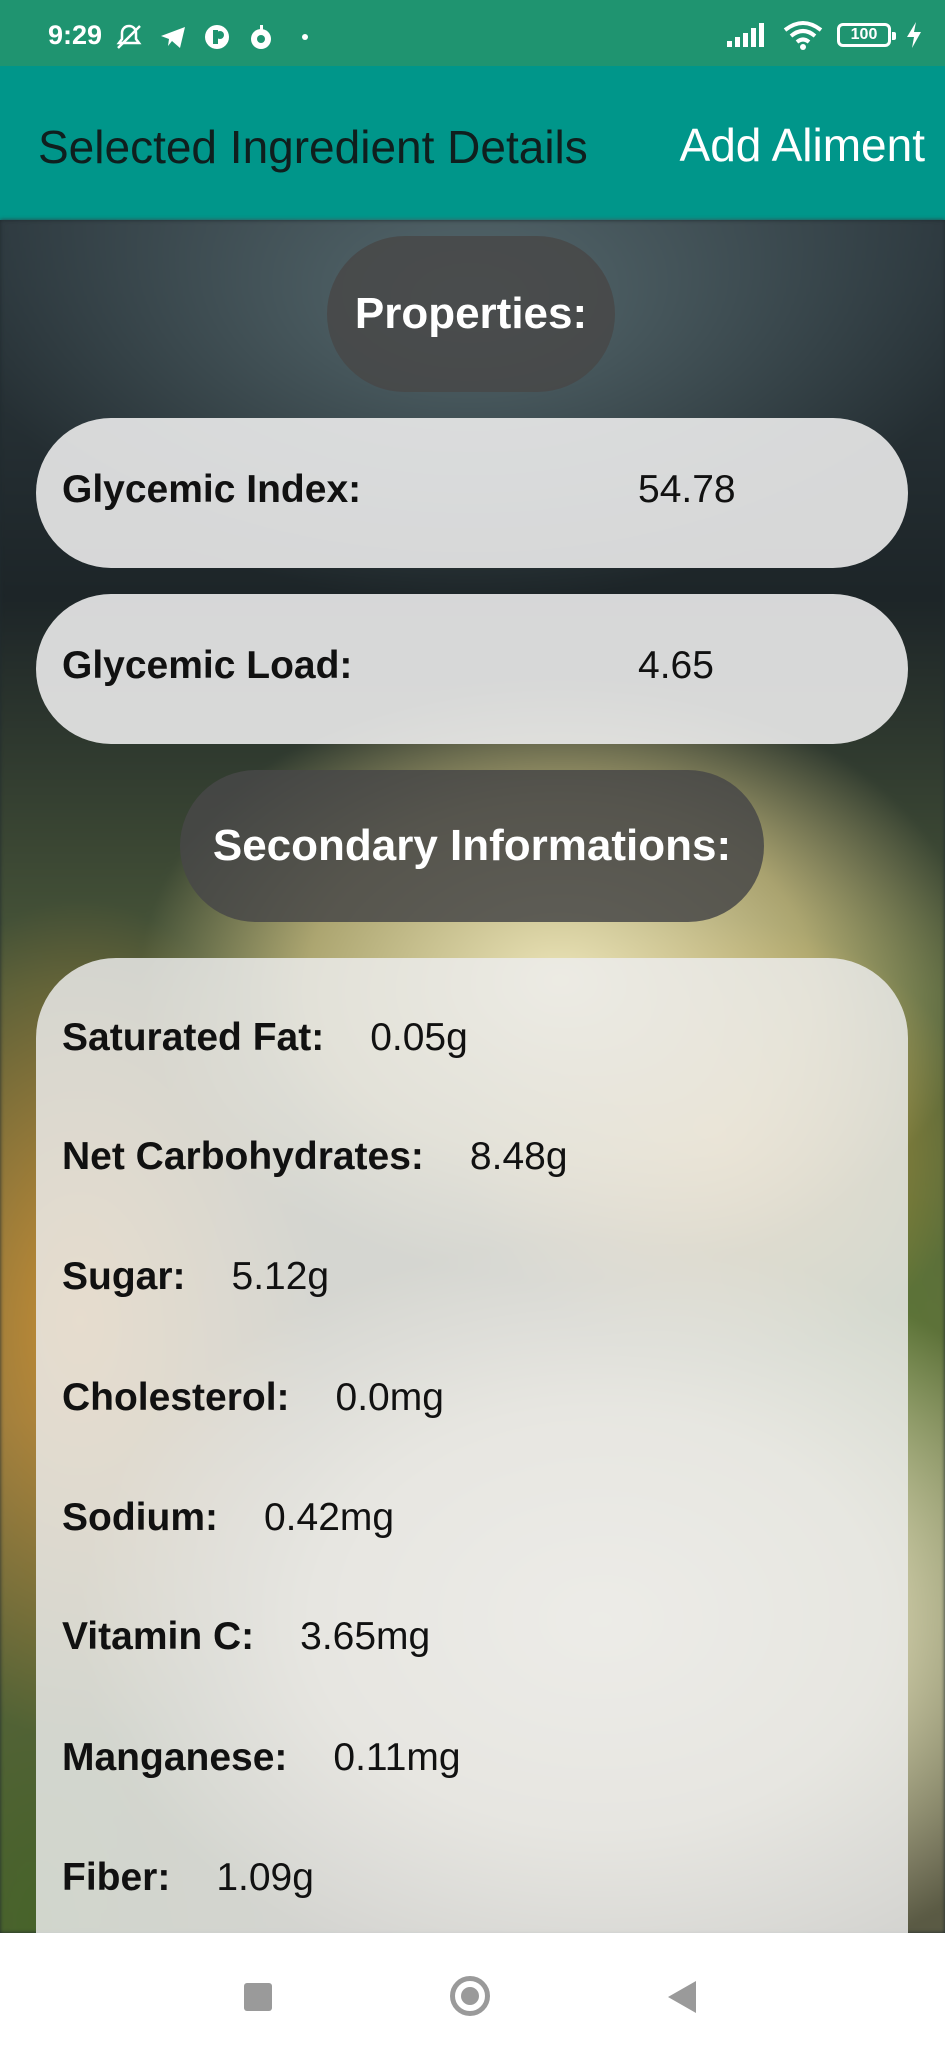 Image resolution: width=945 pixels, height=2048 pixels. Describe the element at coordinates (472, 669) in the screenshot. I see `glycemic-load-row: Glycemic Load: 4.65` at that location.